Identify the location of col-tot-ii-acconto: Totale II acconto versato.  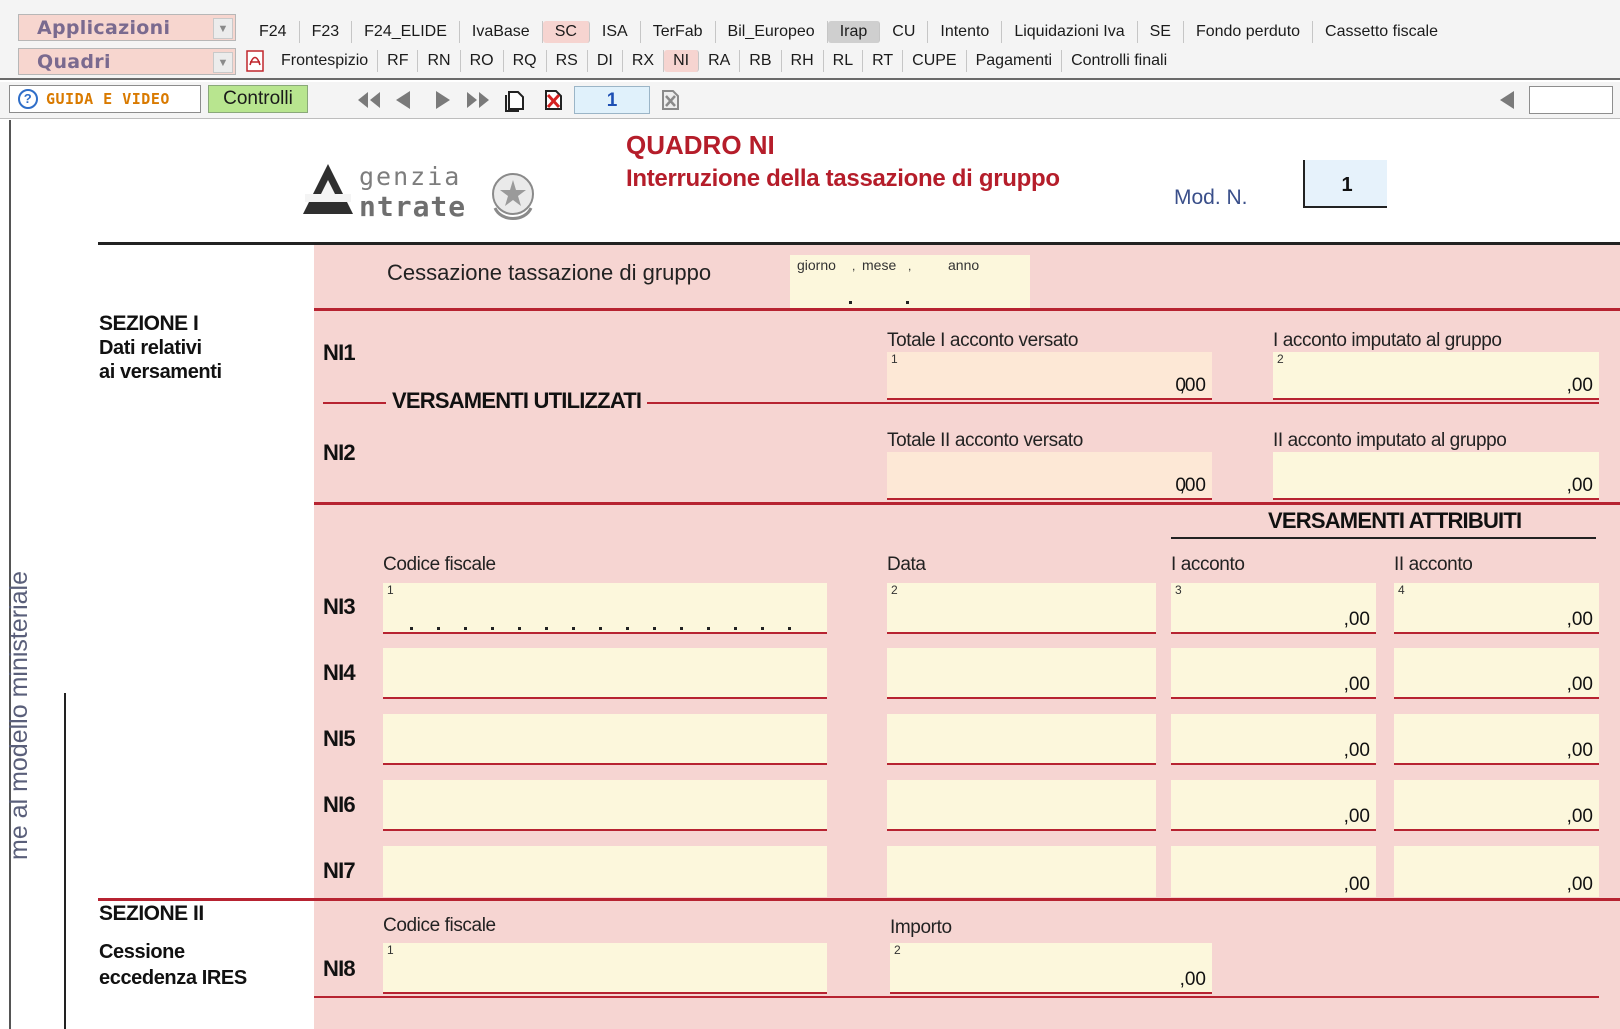
(985, 440).